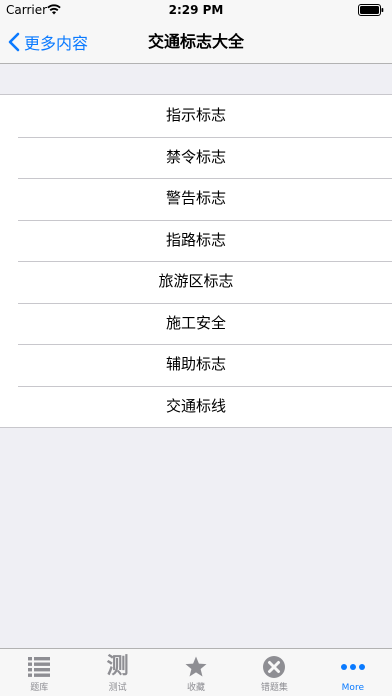  I want to click on star-icon, so click(196, 666).